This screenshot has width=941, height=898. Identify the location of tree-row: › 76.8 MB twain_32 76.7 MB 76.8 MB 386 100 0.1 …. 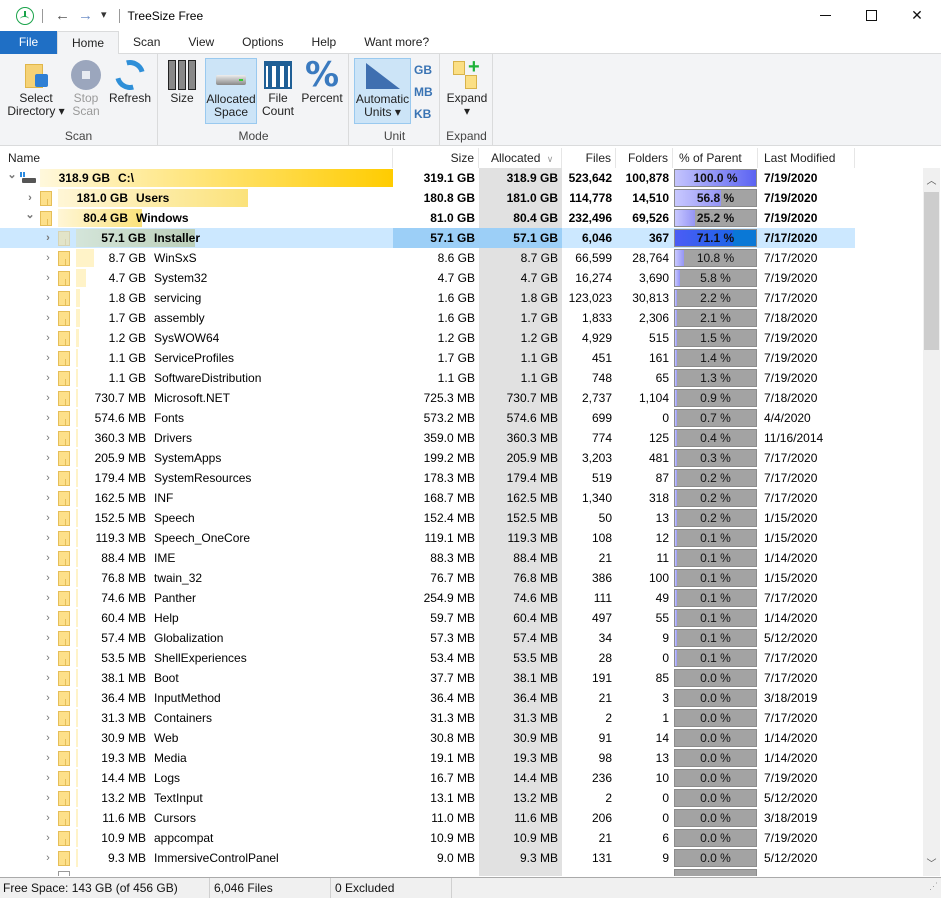
(427, 578).